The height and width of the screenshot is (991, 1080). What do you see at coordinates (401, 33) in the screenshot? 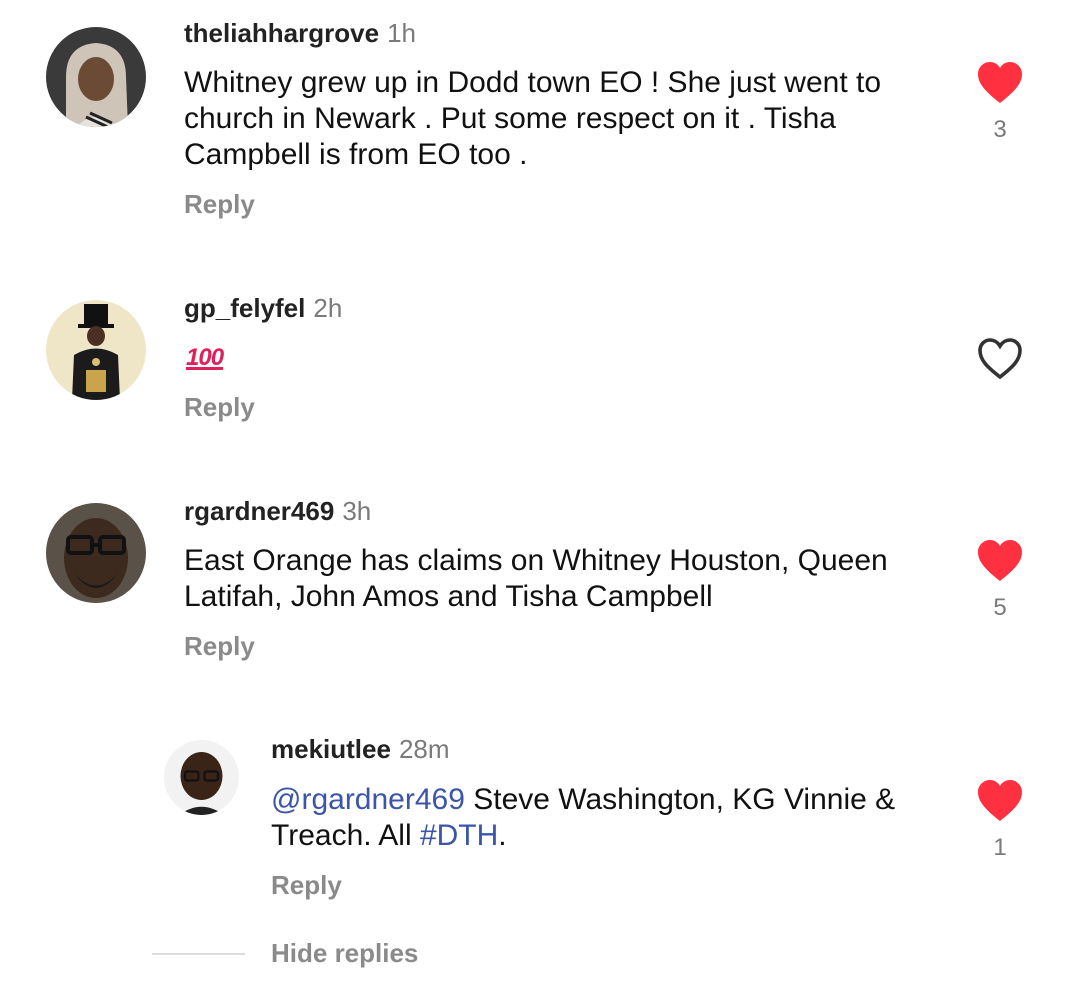
I see `timestamp: 1h` at bounding box center [401, 33].